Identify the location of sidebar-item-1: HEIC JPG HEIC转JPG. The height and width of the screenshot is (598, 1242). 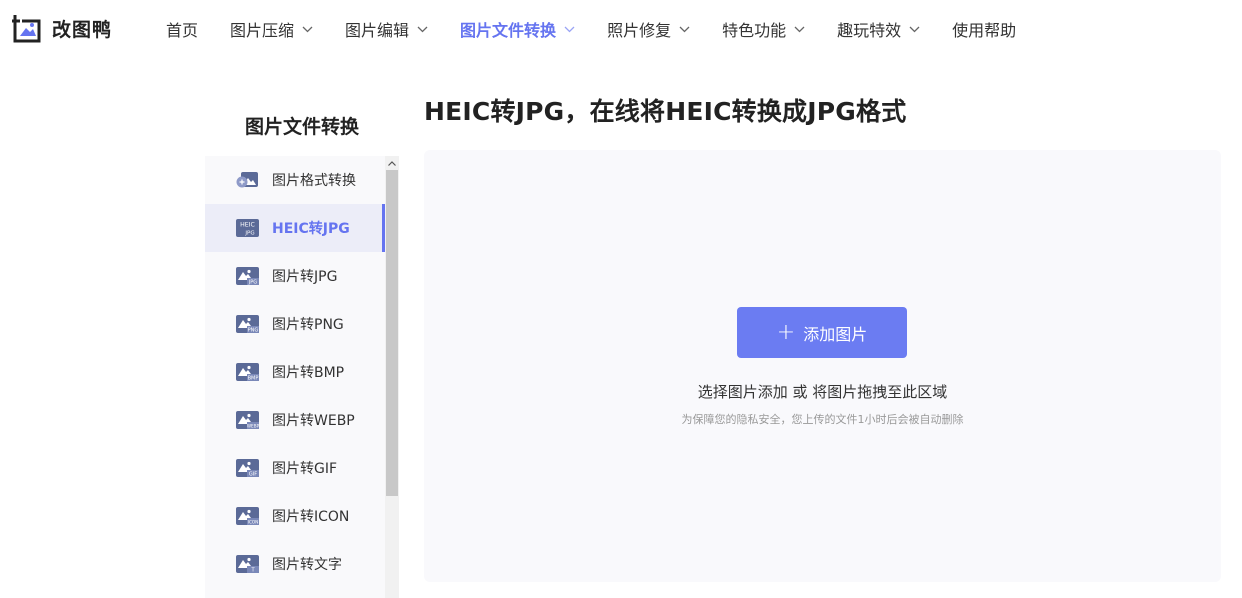
(295, 228).